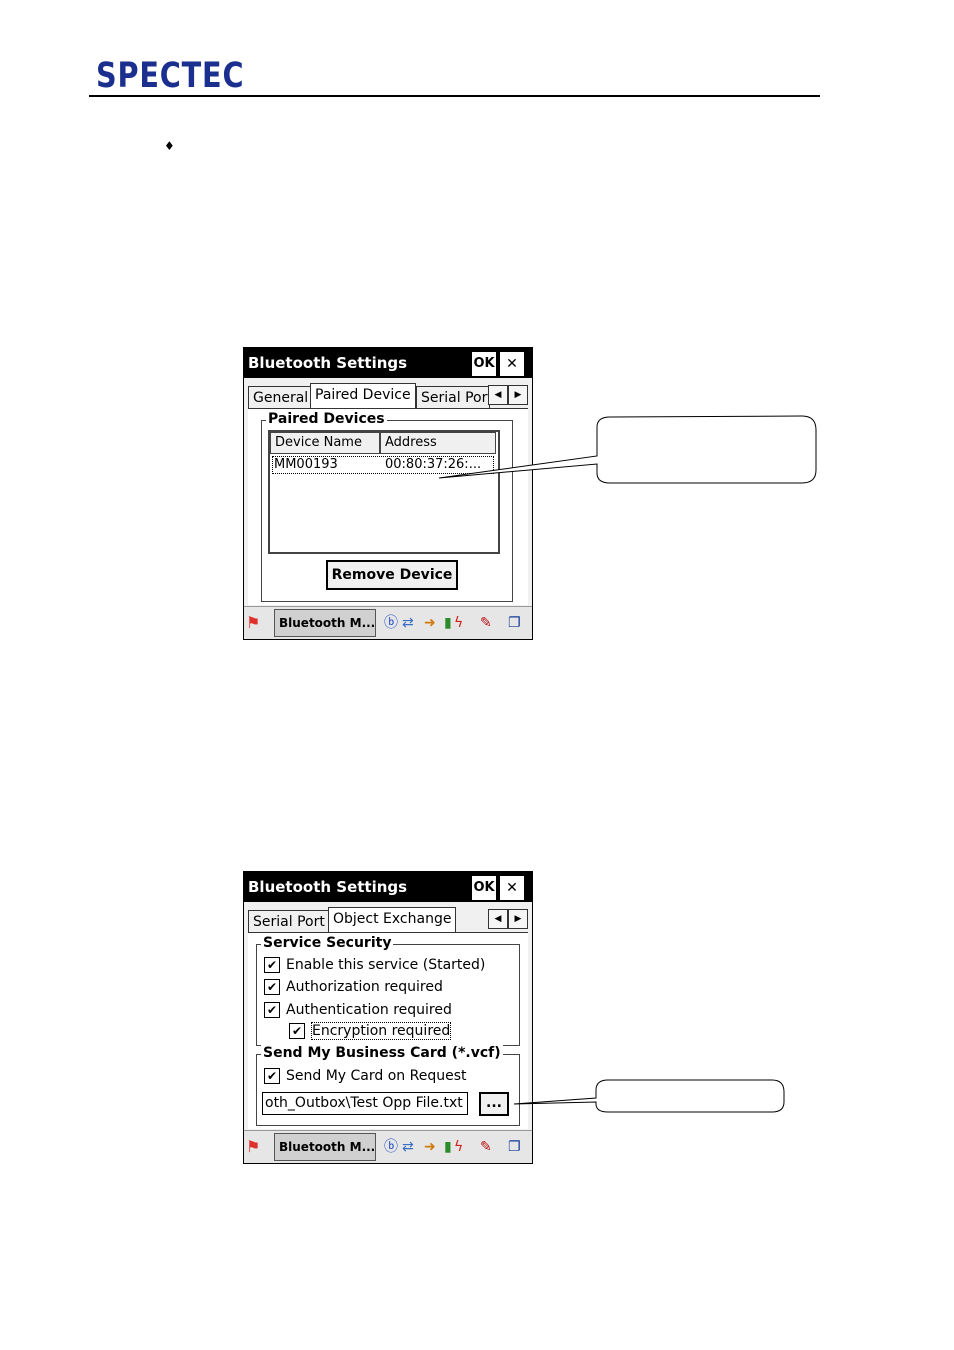  I want to click on tab-paired-device: Paired Device, so click(363, 395).